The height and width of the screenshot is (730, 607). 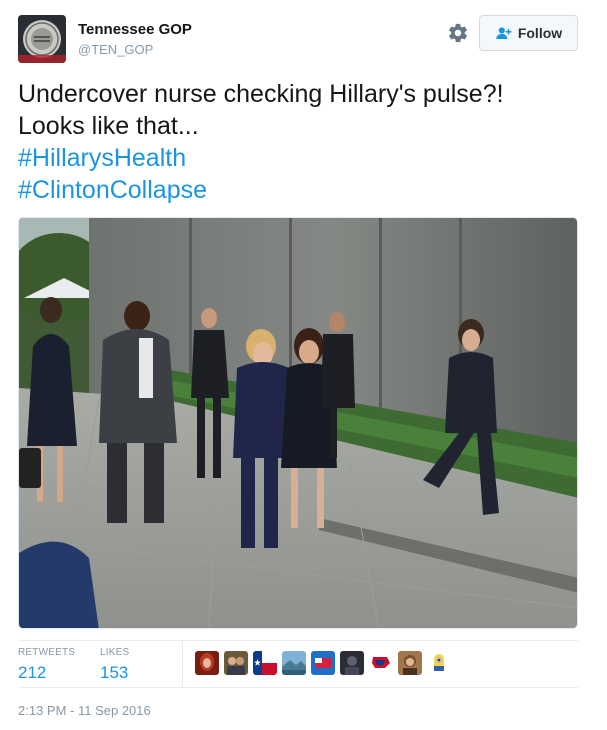 I want to click on likes-stat: LIKES 153, so click(x=114, y=665).